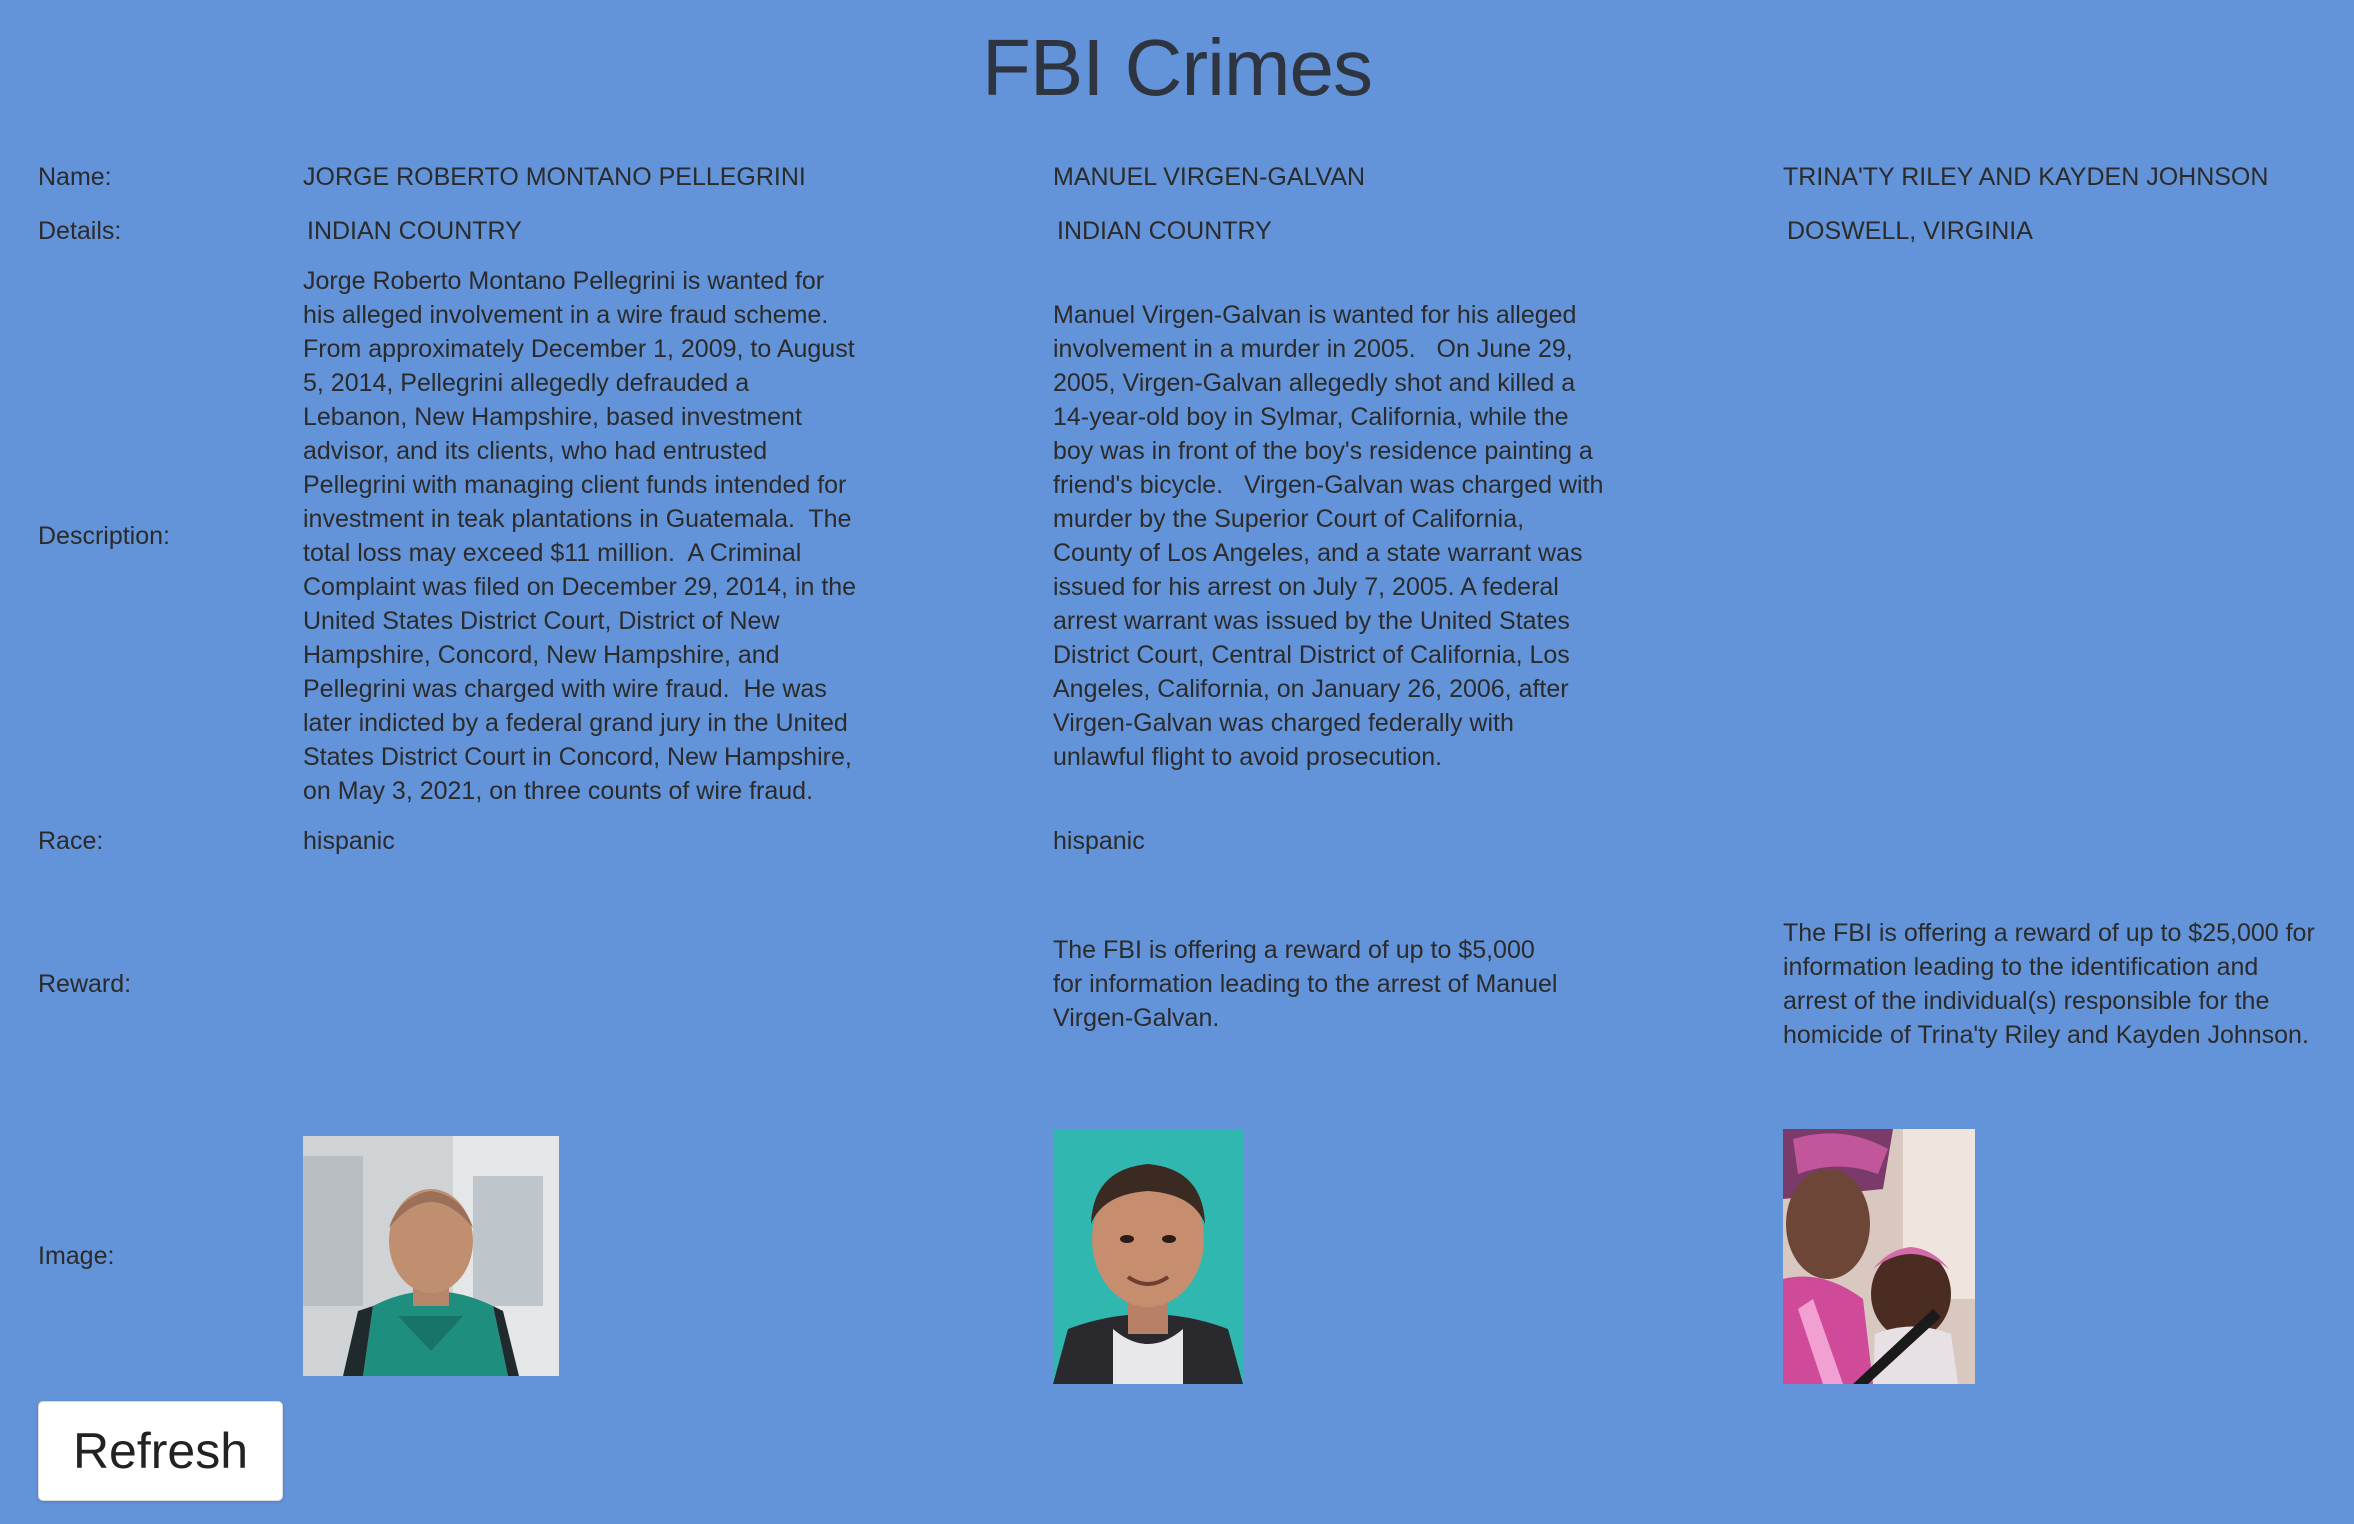 Image resolution: width=2354 pixels, height=1524 pixels. What do you see at coordinates (414, 231) in the screenshot?
I see `record-1-details: INDIAN COUNTRY` at bounding box center [414, 231].